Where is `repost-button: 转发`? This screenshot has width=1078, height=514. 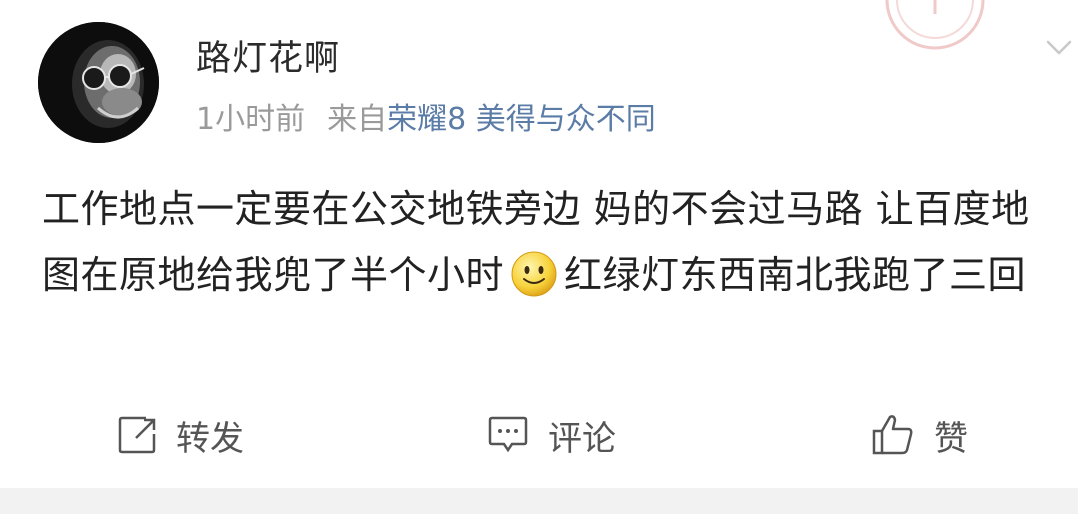 repost-button: 转发 is located at coordinates (180, 435).